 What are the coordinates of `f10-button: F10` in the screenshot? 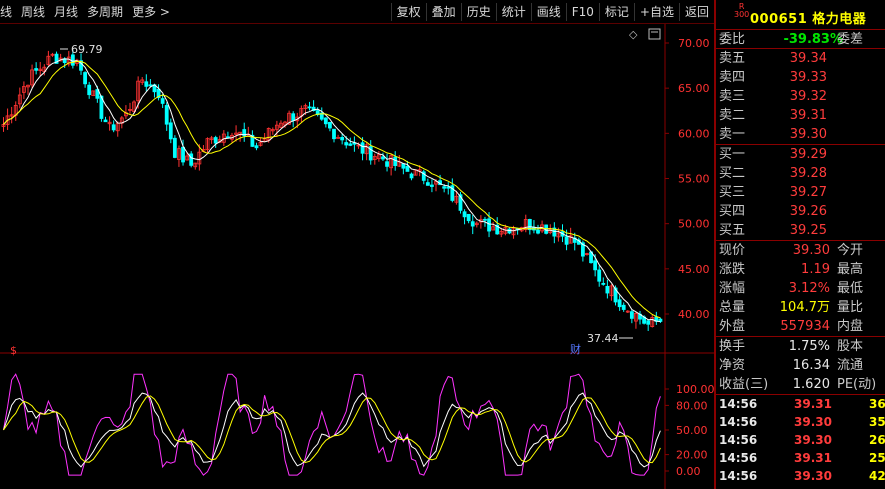 It's located at (582, 12).